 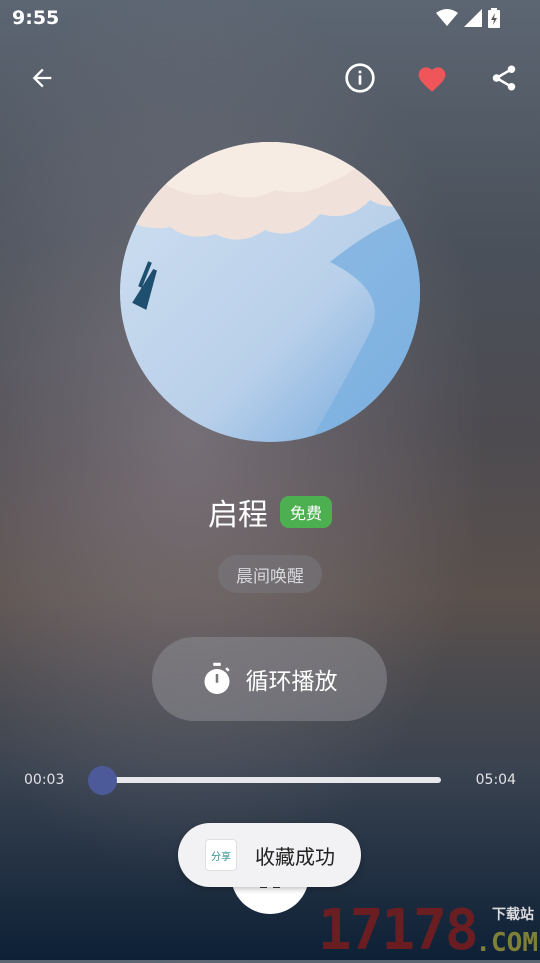 What do you see at coordinates (217, 678) in the screenshot?
I see `timer-icon` at bounding box center [217, 678].